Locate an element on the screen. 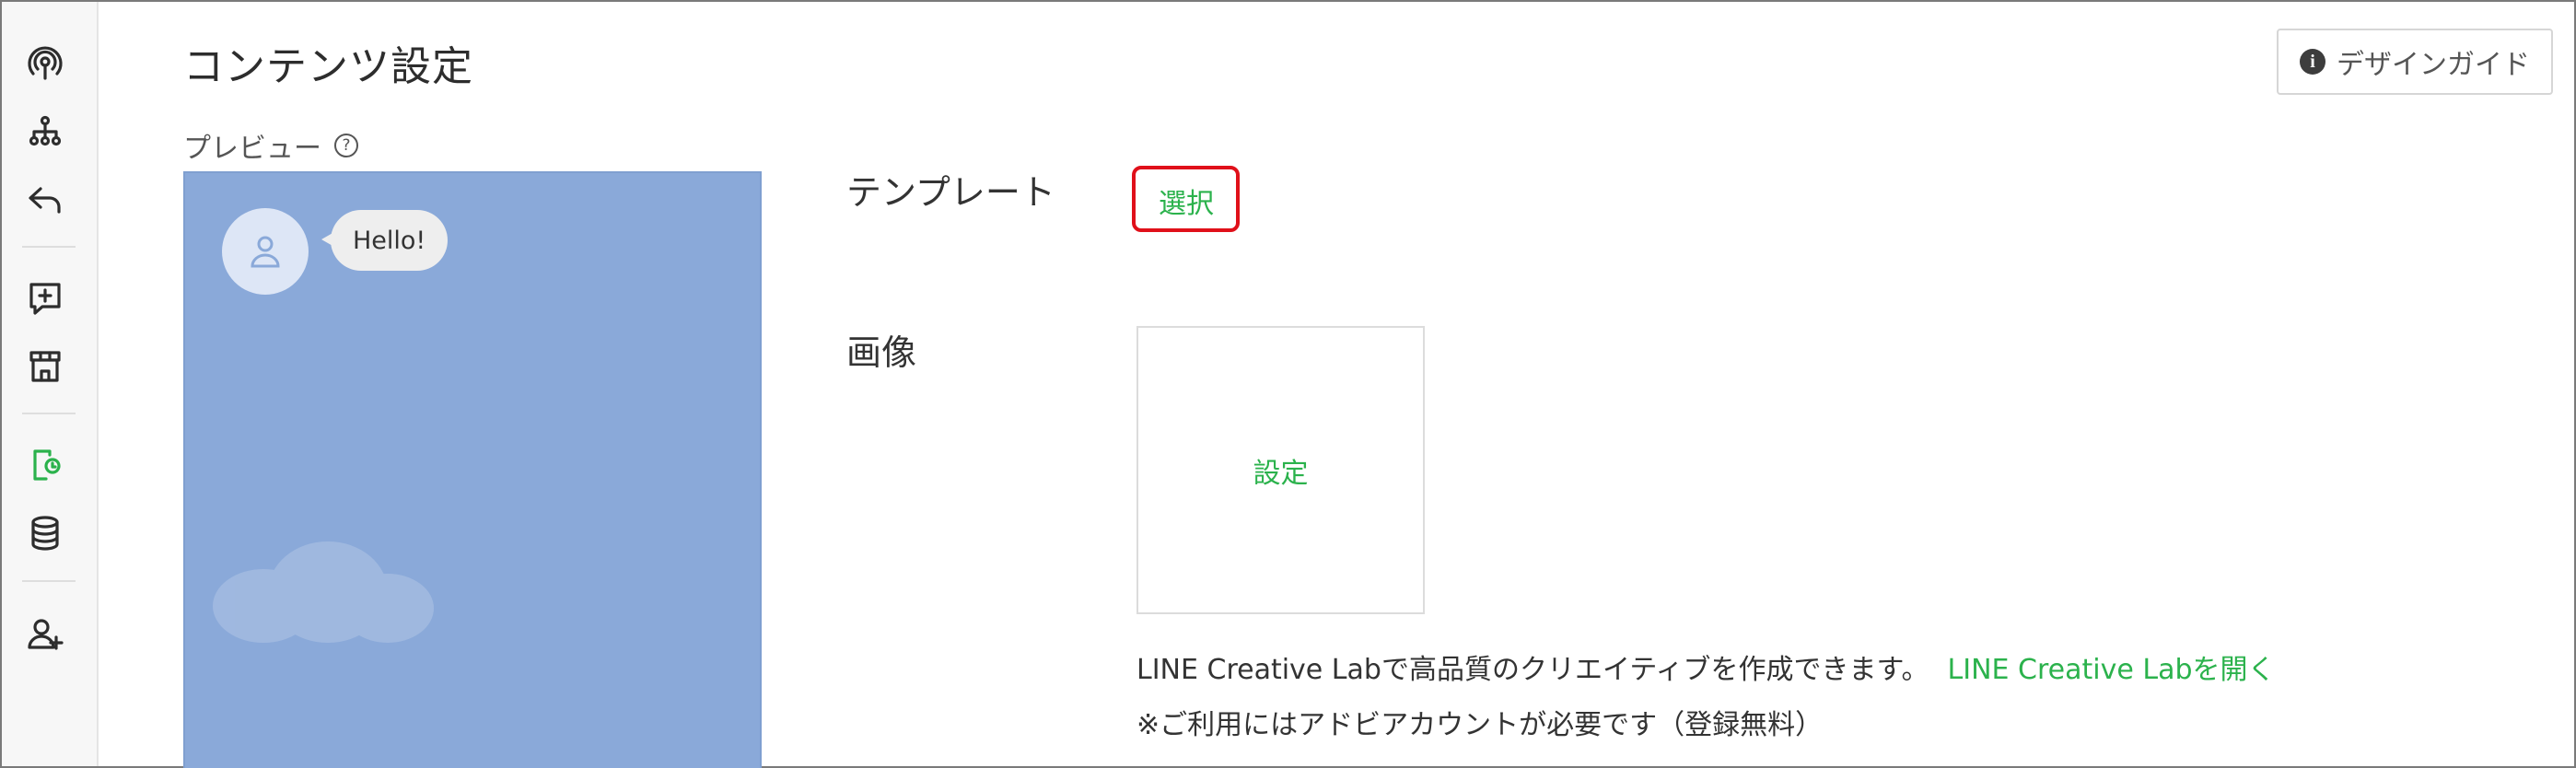 This screenshot has width=2576, height=768. avatar is located at coordinates (265, 251).